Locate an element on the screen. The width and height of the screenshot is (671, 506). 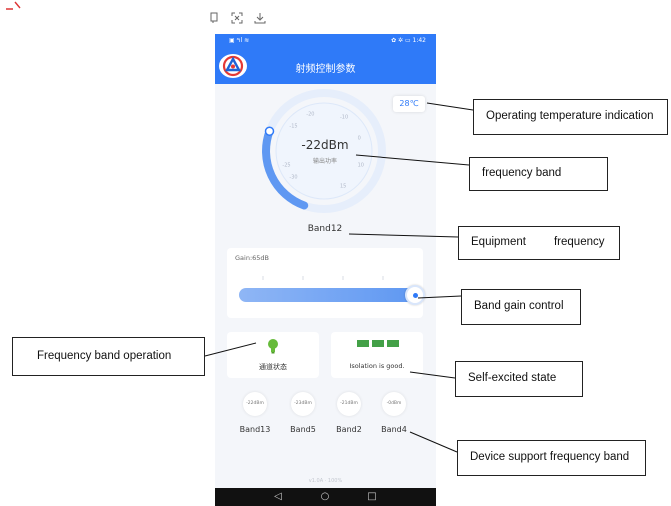
annotation-band-gain: Band gain control is located at coordinates (521, 307).